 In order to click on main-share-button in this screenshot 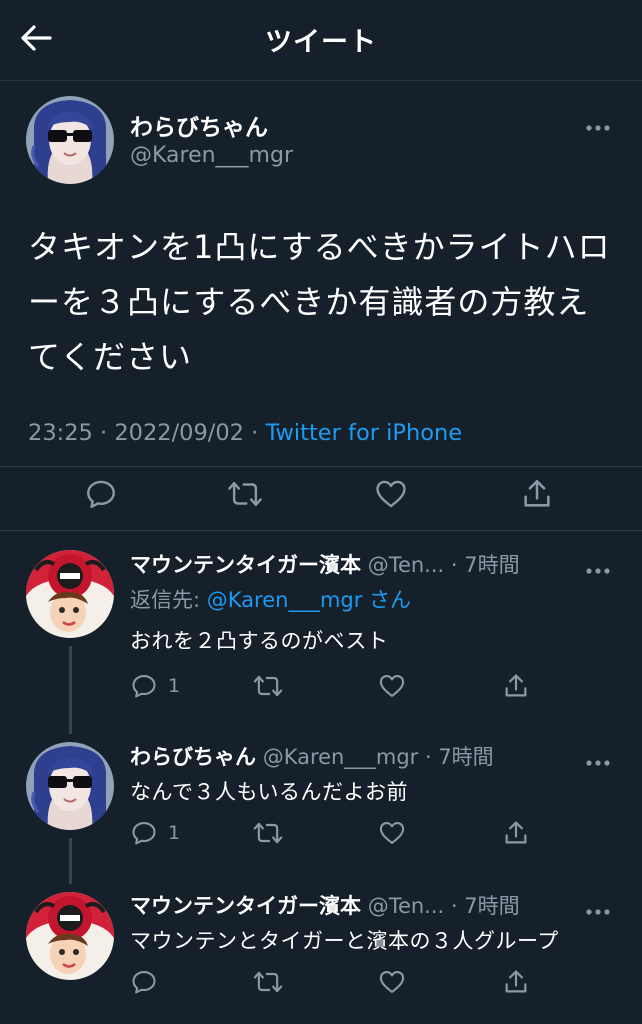, I will do `click(537, 494)`.